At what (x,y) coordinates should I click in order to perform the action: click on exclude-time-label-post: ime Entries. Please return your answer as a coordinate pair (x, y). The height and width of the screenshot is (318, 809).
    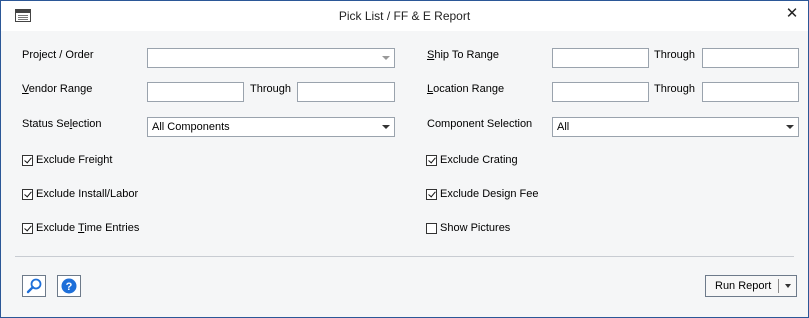
    Looking at the image, I should click on (112, 228).